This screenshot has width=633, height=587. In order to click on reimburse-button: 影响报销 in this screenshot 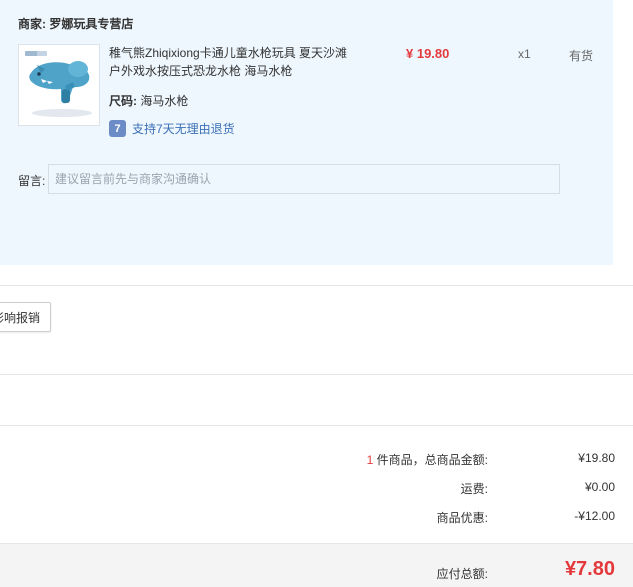, I will do `click(25, 317)`.